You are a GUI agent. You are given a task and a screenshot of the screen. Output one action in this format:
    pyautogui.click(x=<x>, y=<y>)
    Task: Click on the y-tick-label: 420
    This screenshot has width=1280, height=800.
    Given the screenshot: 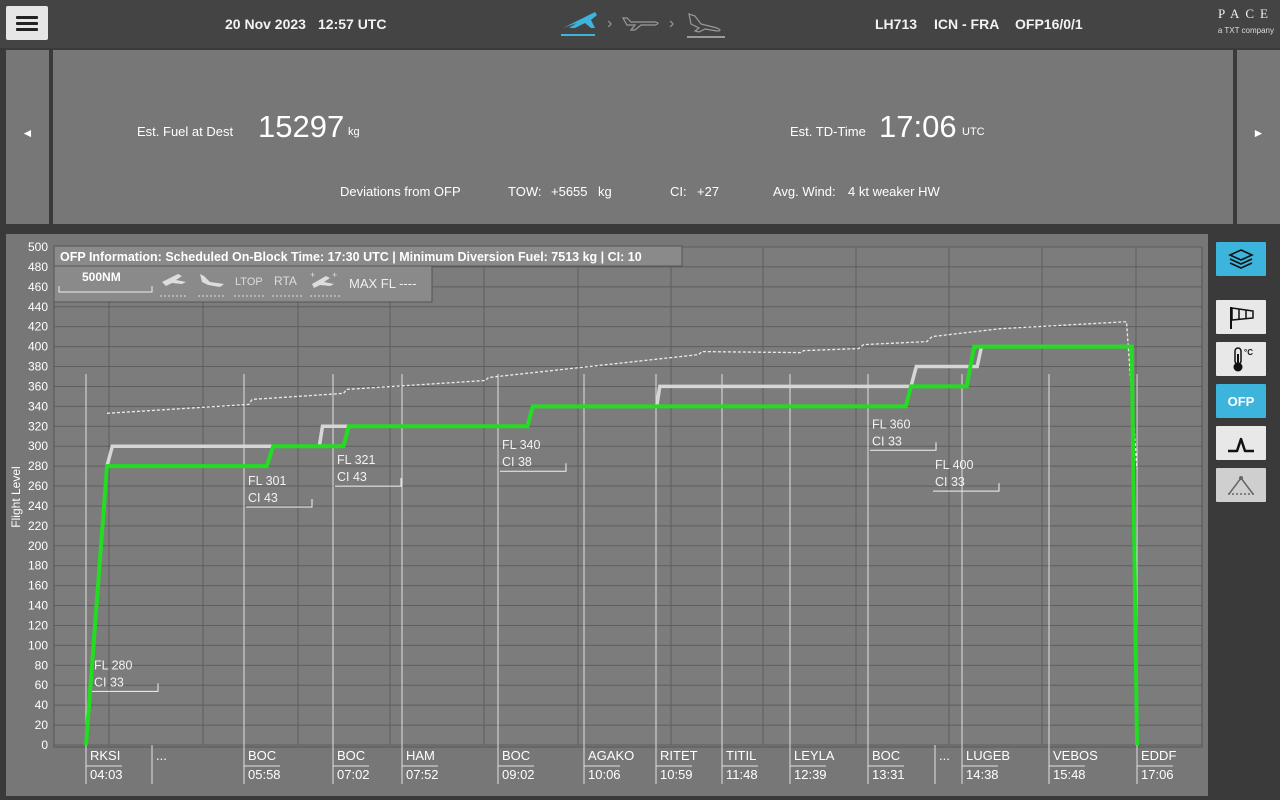 What is the action you would take?
    pyautogui.click(x=38, y=327)
    